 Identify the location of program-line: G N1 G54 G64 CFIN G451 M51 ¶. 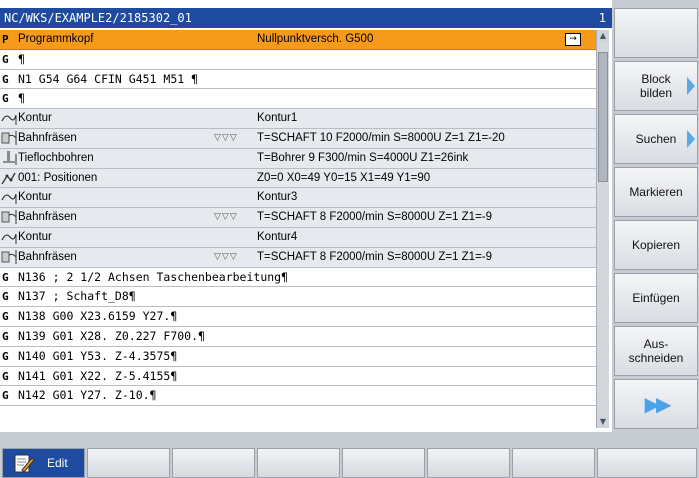
(298, 79).